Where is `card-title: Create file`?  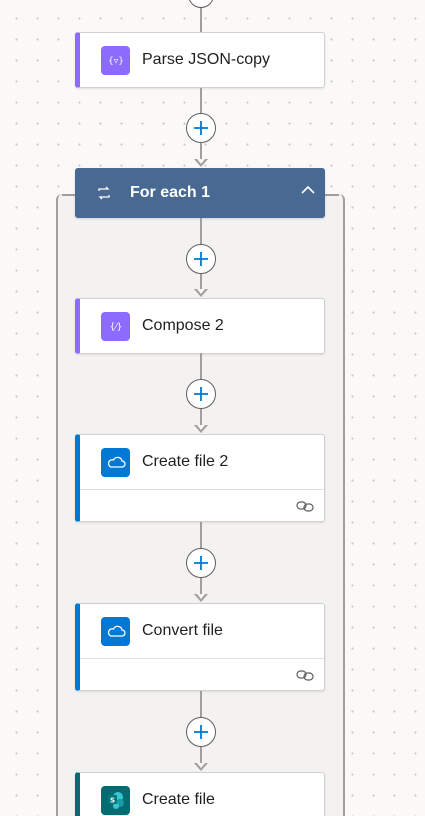 card-title: Create file is located at coordinates (178, 799).